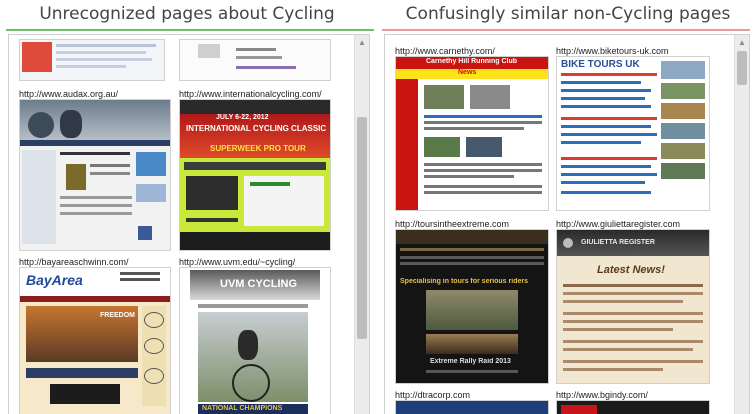 The width and height of the screenshot is (756, 414). What do you see at coordinates (633, 133) in the screenshot?
I see `thumbnail-biketours-uk: BIKE TOURS UK` at bounding box center [633, 133].